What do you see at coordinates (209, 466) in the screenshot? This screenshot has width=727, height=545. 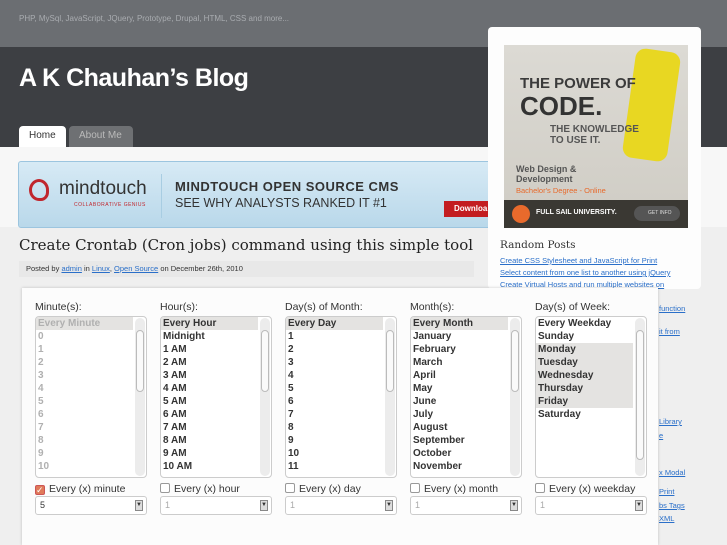 I see `listbox-option: 10 AM` at bounding box center [209, 466].